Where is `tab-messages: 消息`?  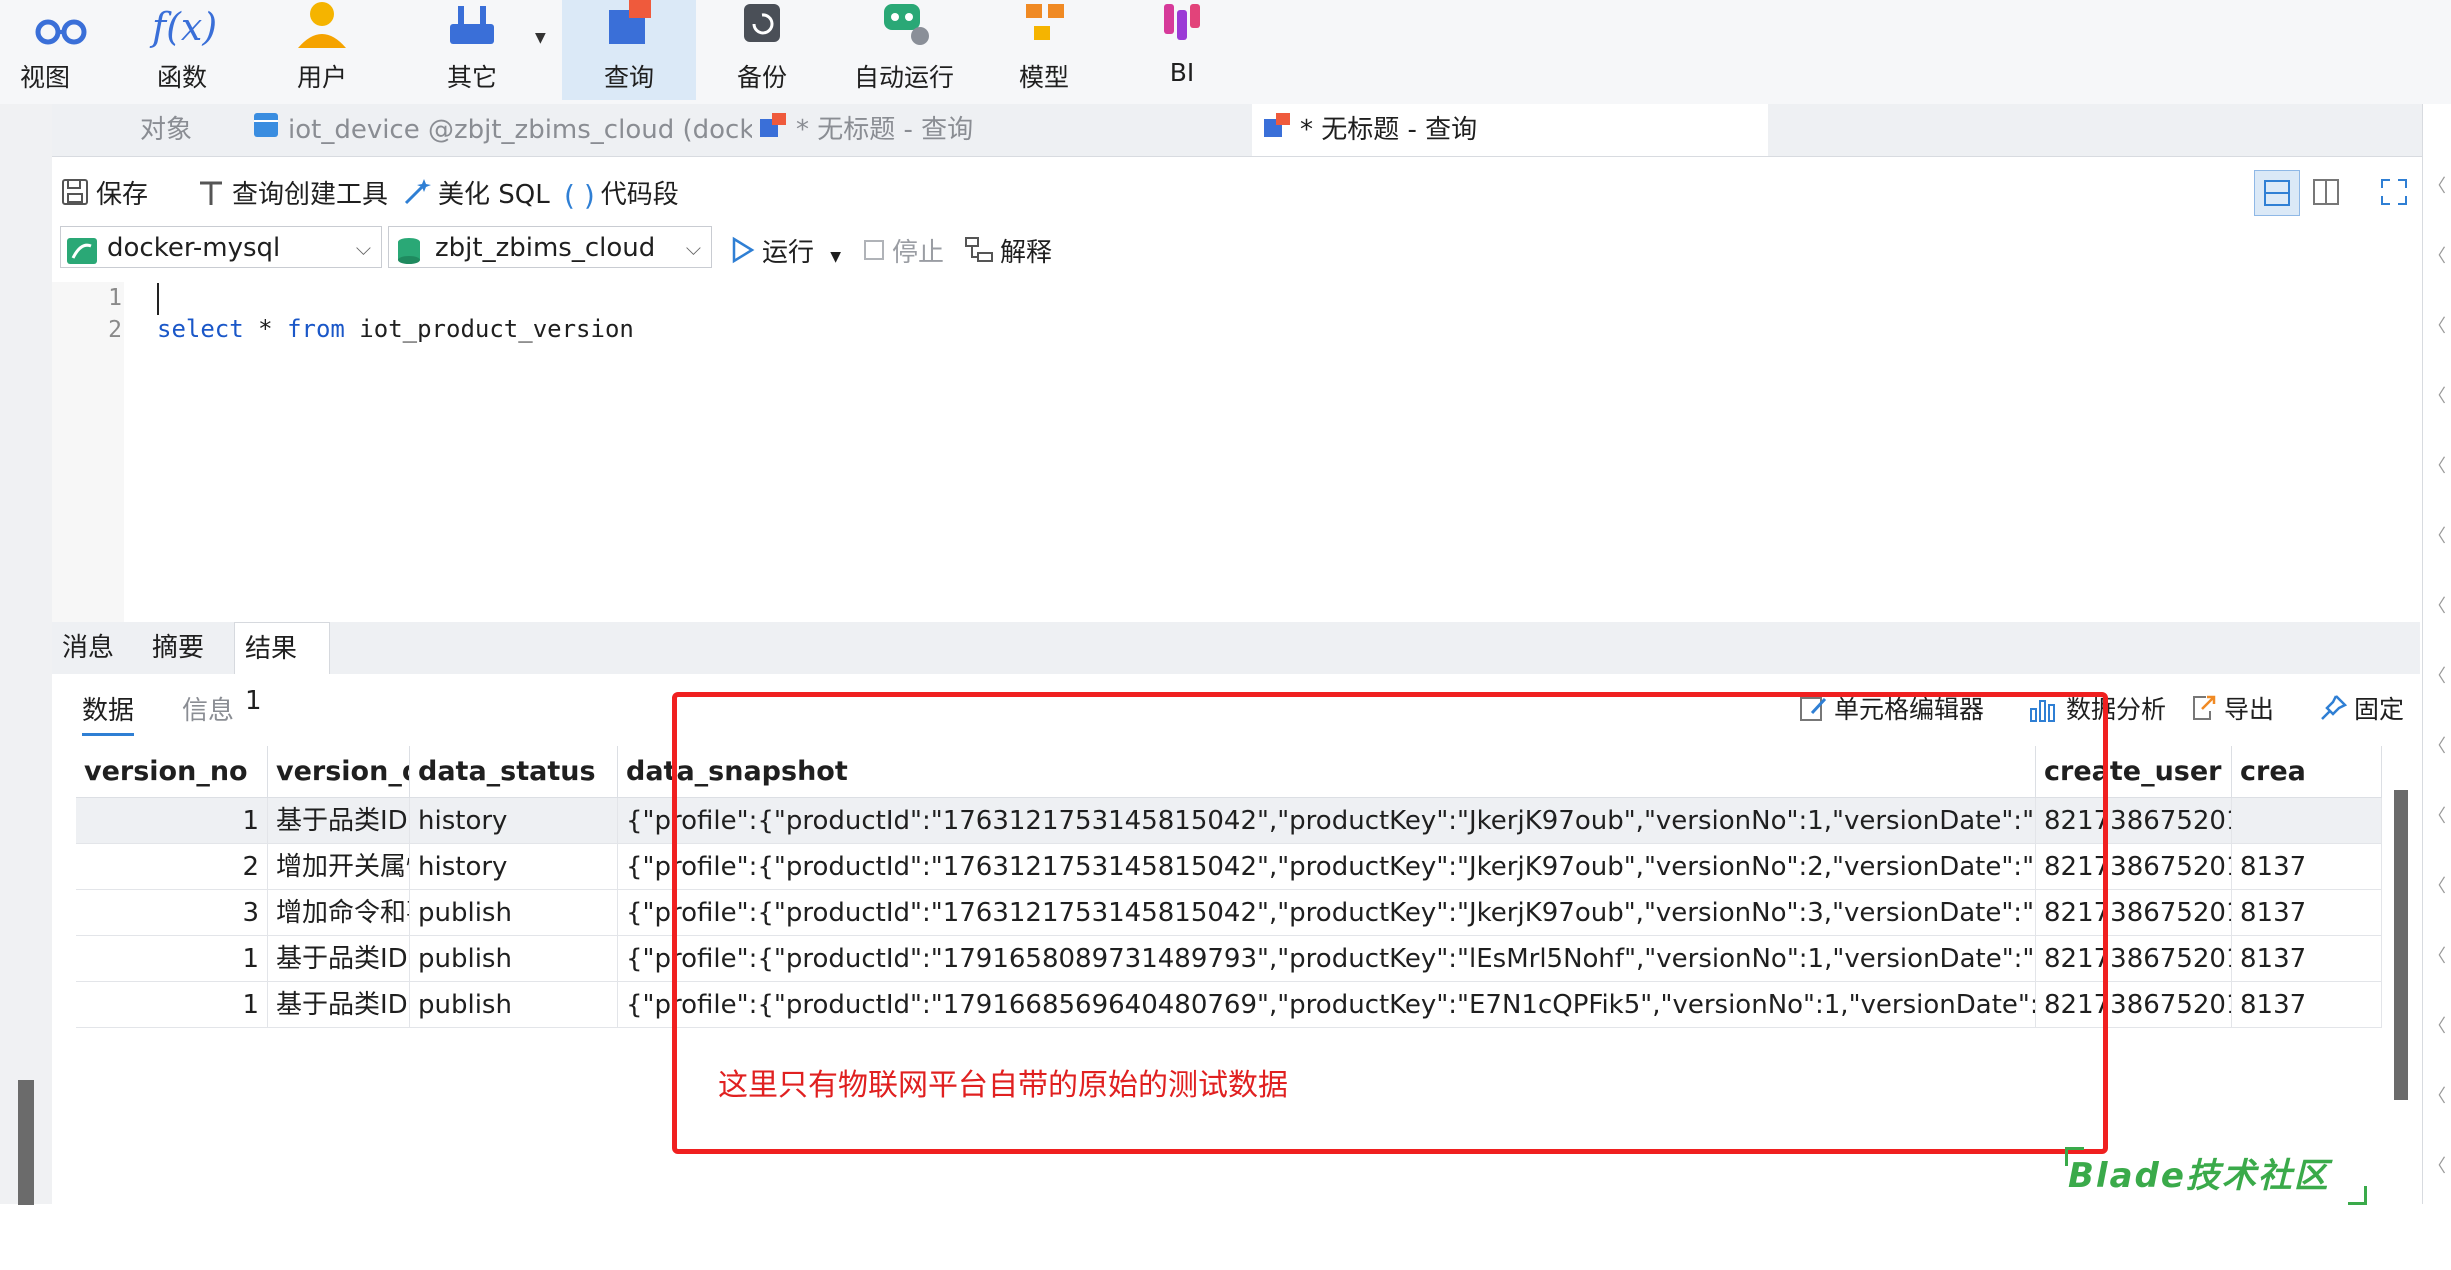 tab-messages: 消息 is located at coordinates (88, 648).